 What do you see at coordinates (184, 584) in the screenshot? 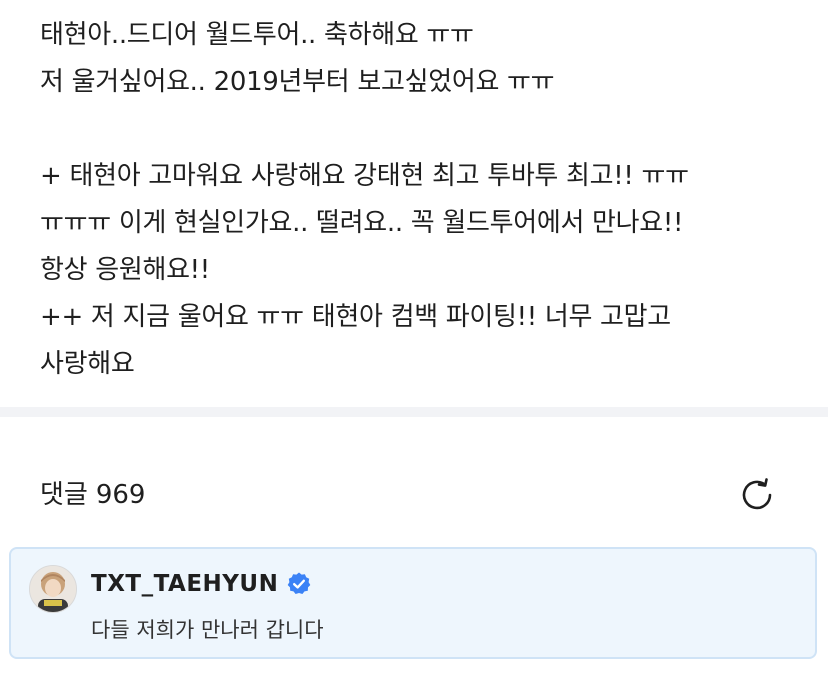
I see `author-name: TXT_TAEHYUN` at bounding box center [184, 584].